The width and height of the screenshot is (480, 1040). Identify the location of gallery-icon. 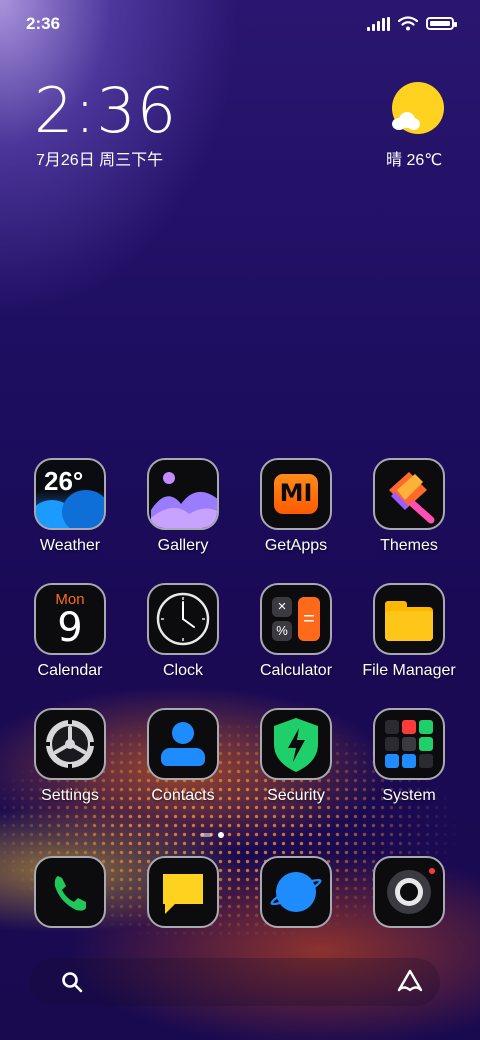
(183, 494).